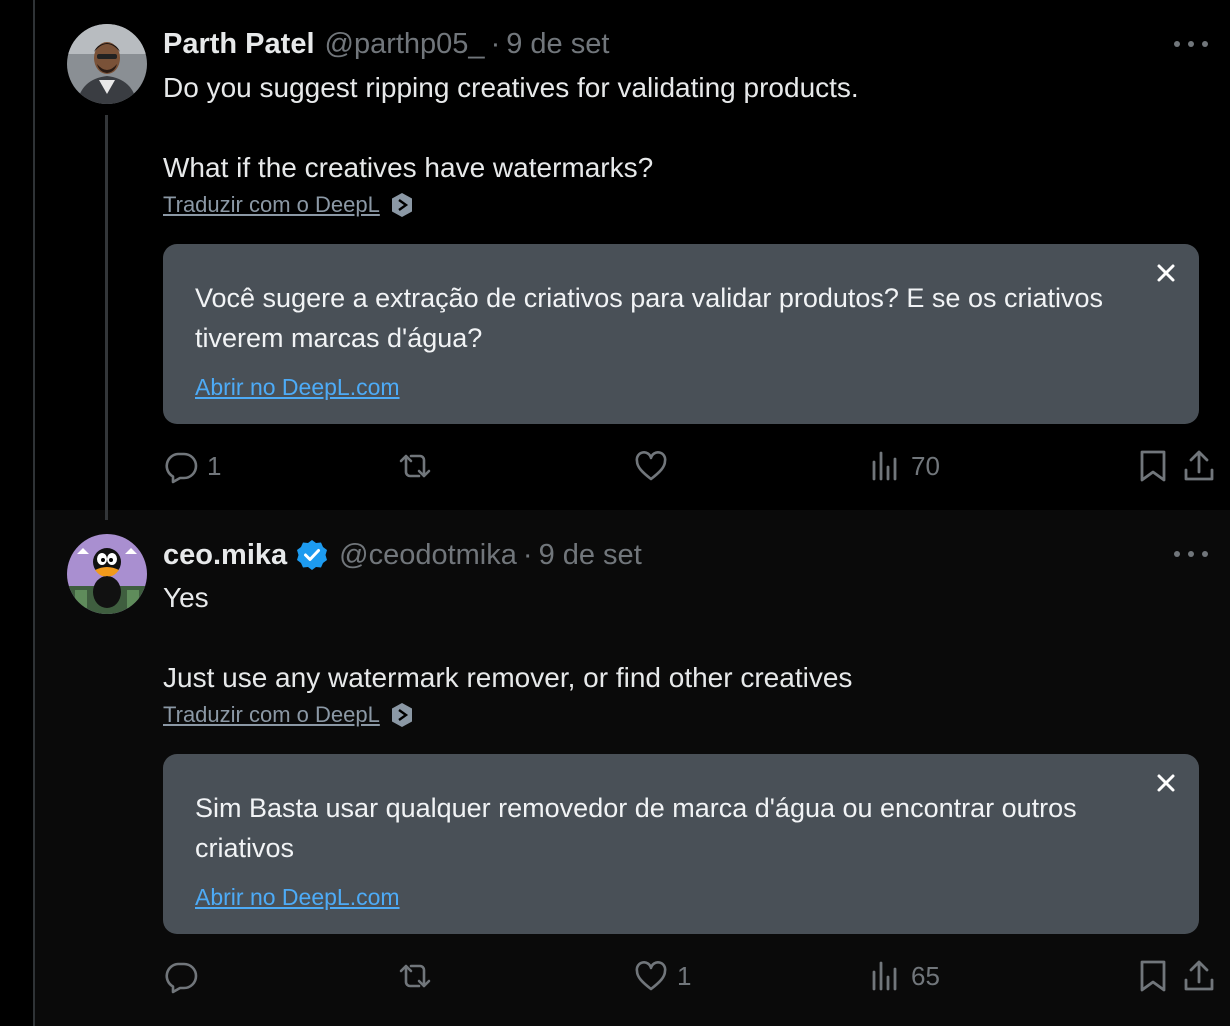  I want to click on view-count: 70, so click(925, 465).